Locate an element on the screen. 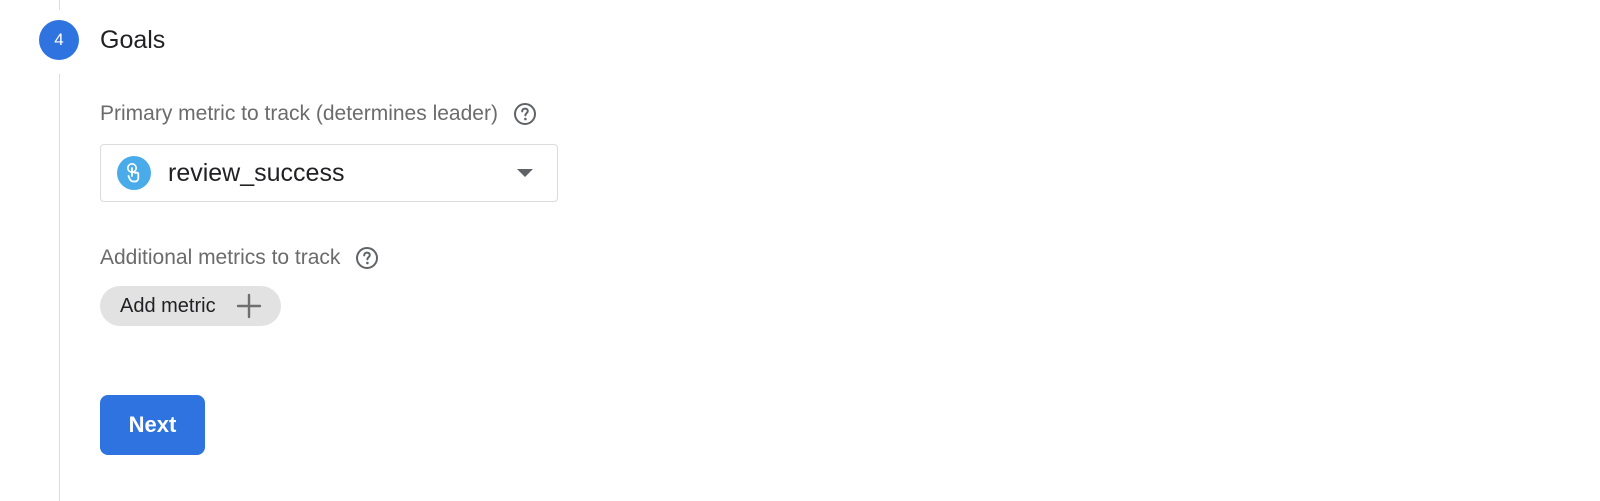  touch-event-icon is located at coordinates (134, 173).